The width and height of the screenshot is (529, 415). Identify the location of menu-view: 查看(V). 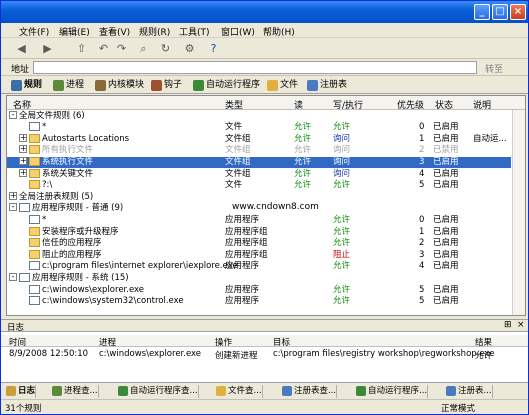
(114, 31).